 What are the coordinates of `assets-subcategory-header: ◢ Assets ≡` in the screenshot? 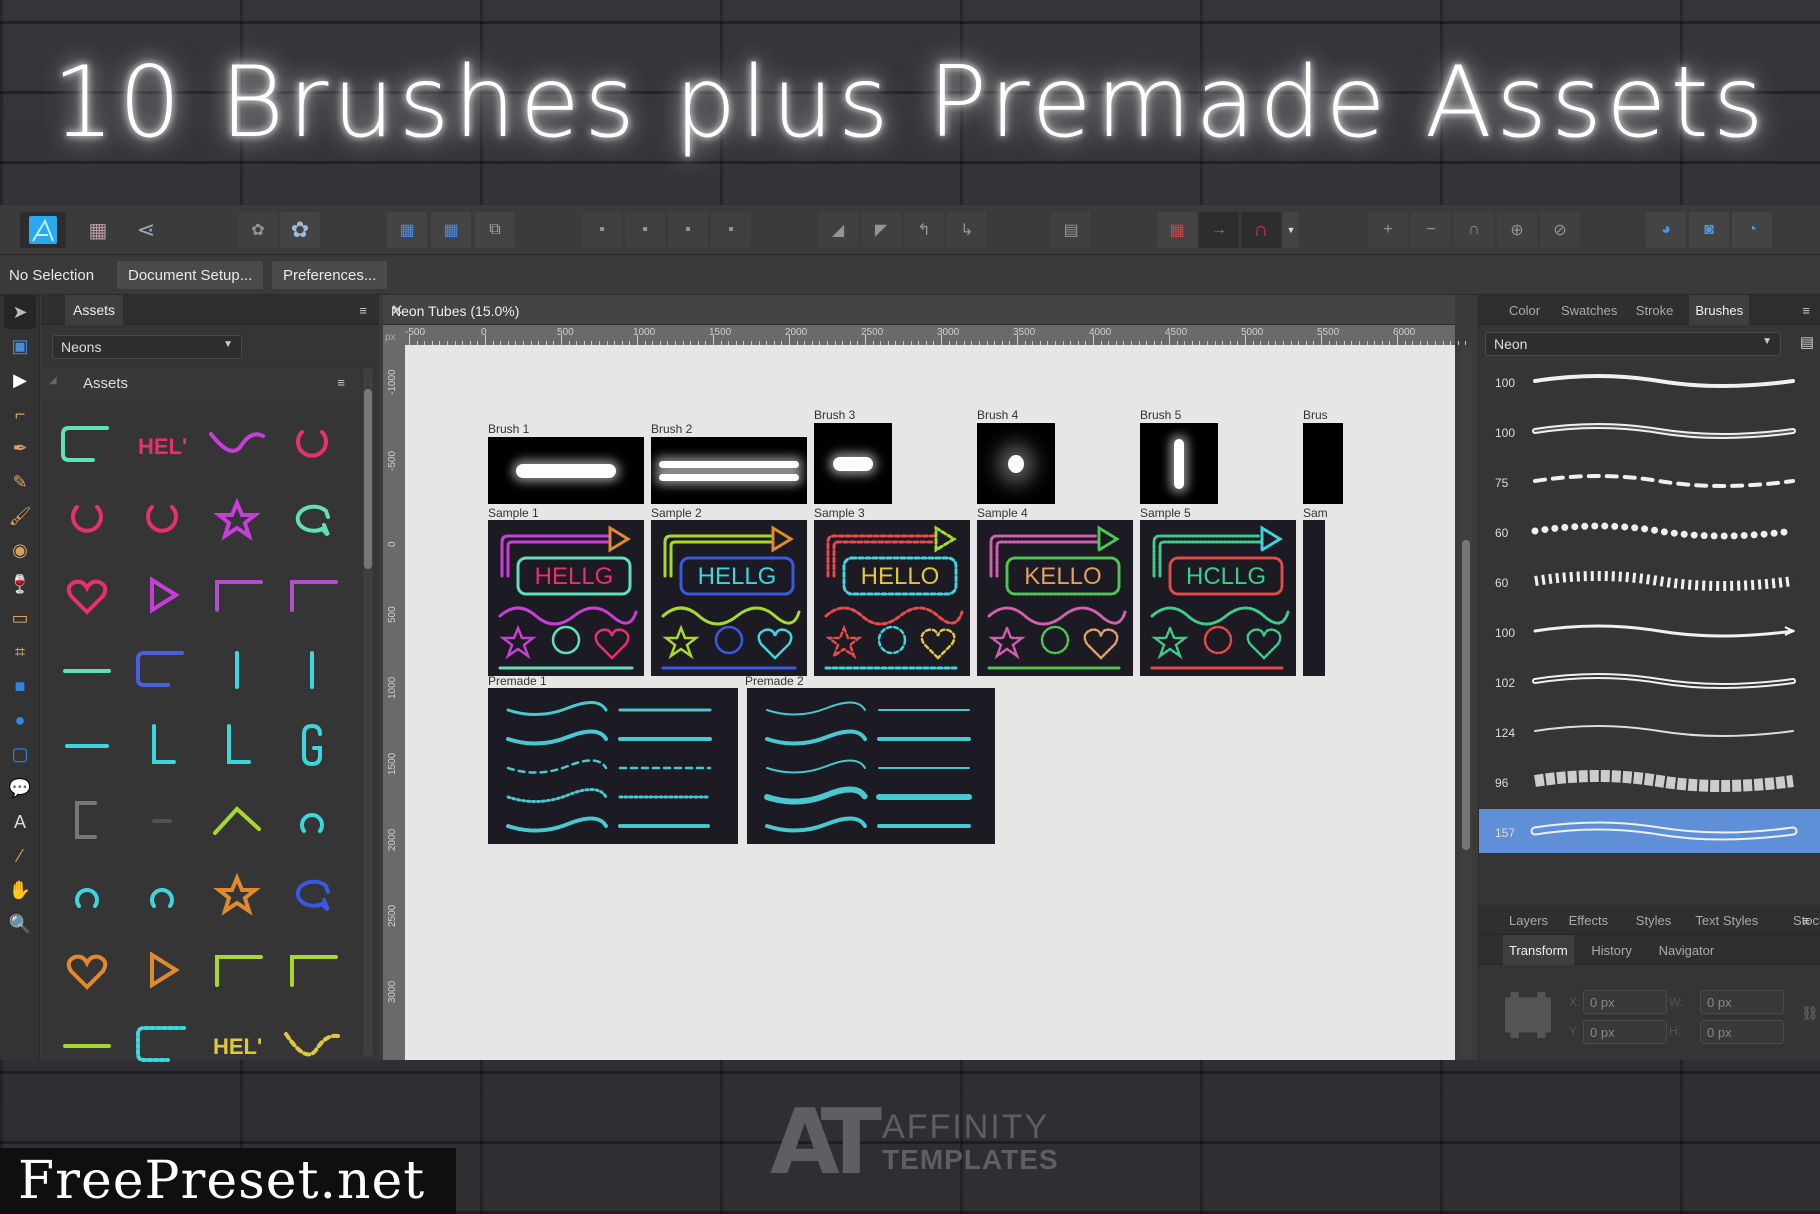 It's located at (200, 383).